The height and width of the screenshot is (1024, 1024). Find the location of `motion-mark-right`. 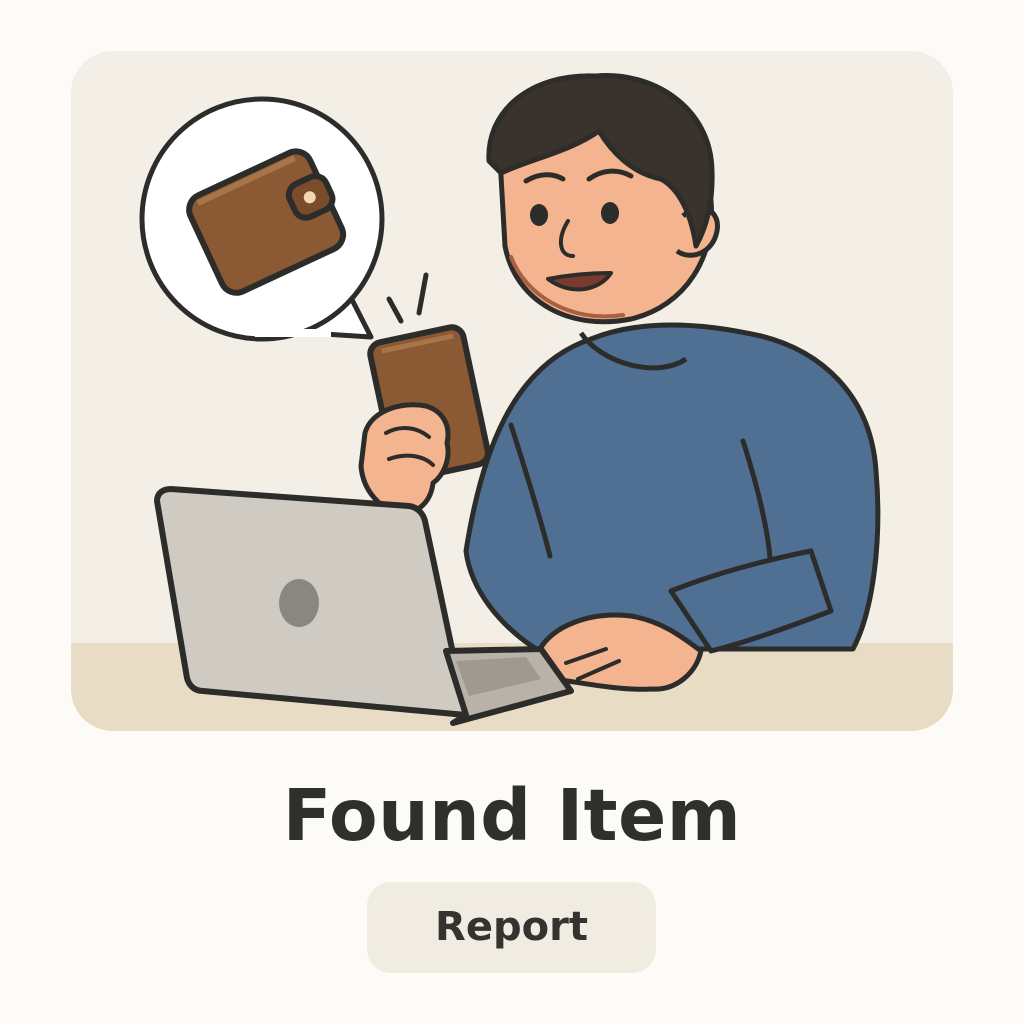

motion-mark-right is located at coordinates (422, 294).